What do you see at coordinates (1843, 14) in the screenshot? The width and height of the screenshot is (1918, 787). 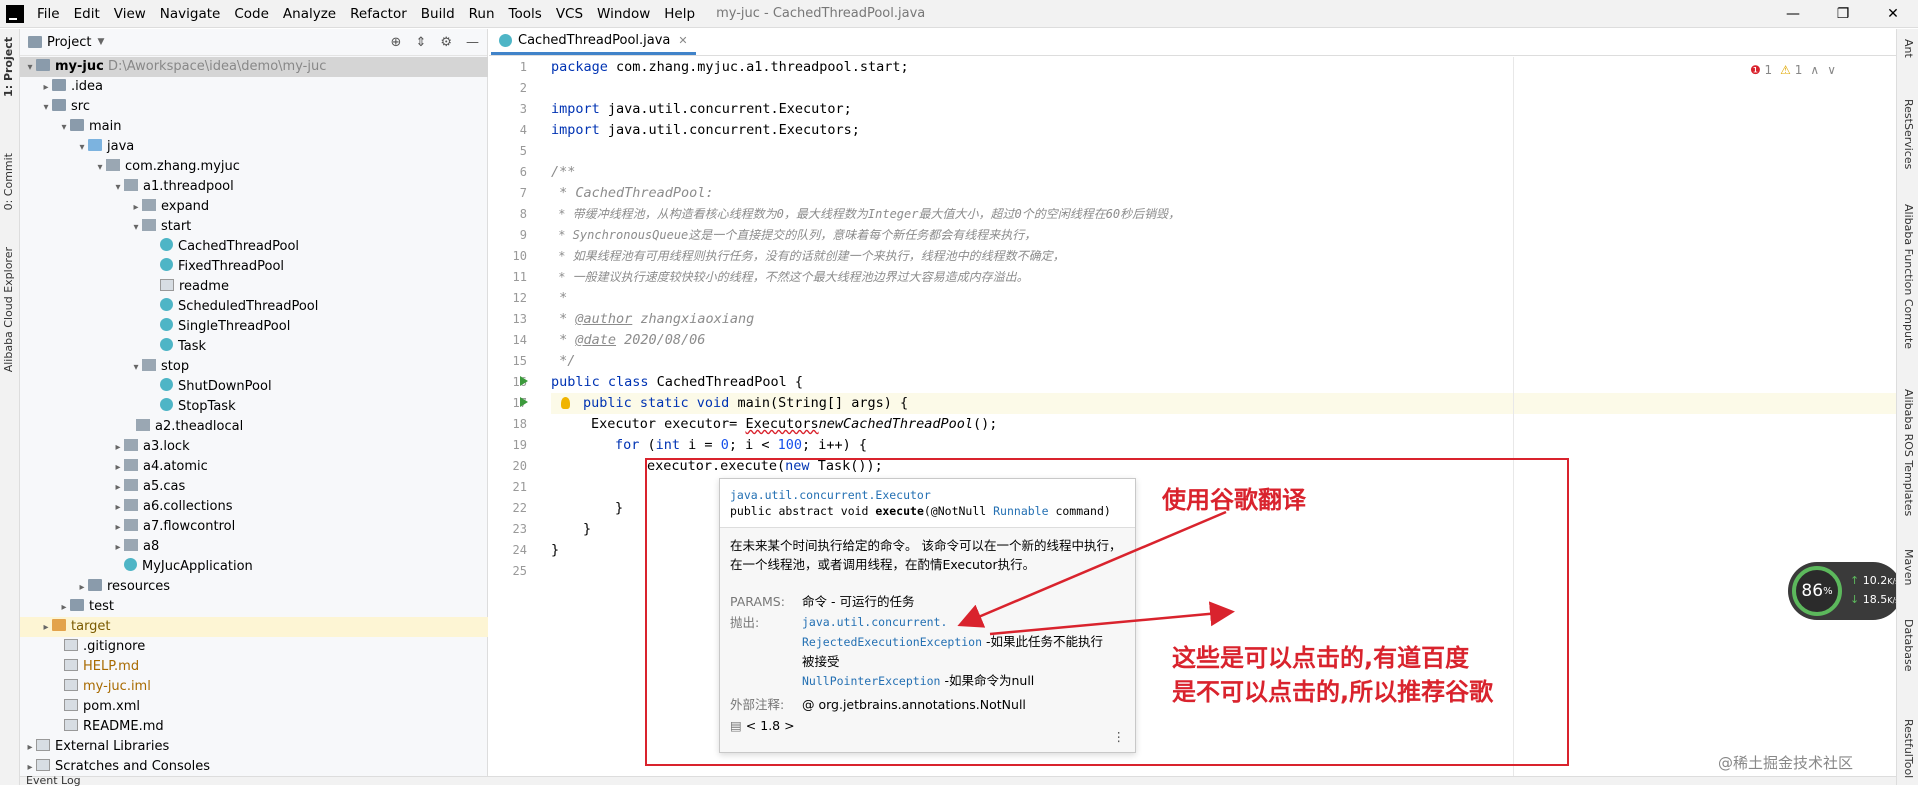 I see `restore-icon: ❐` at bounding box center [1843, 14].